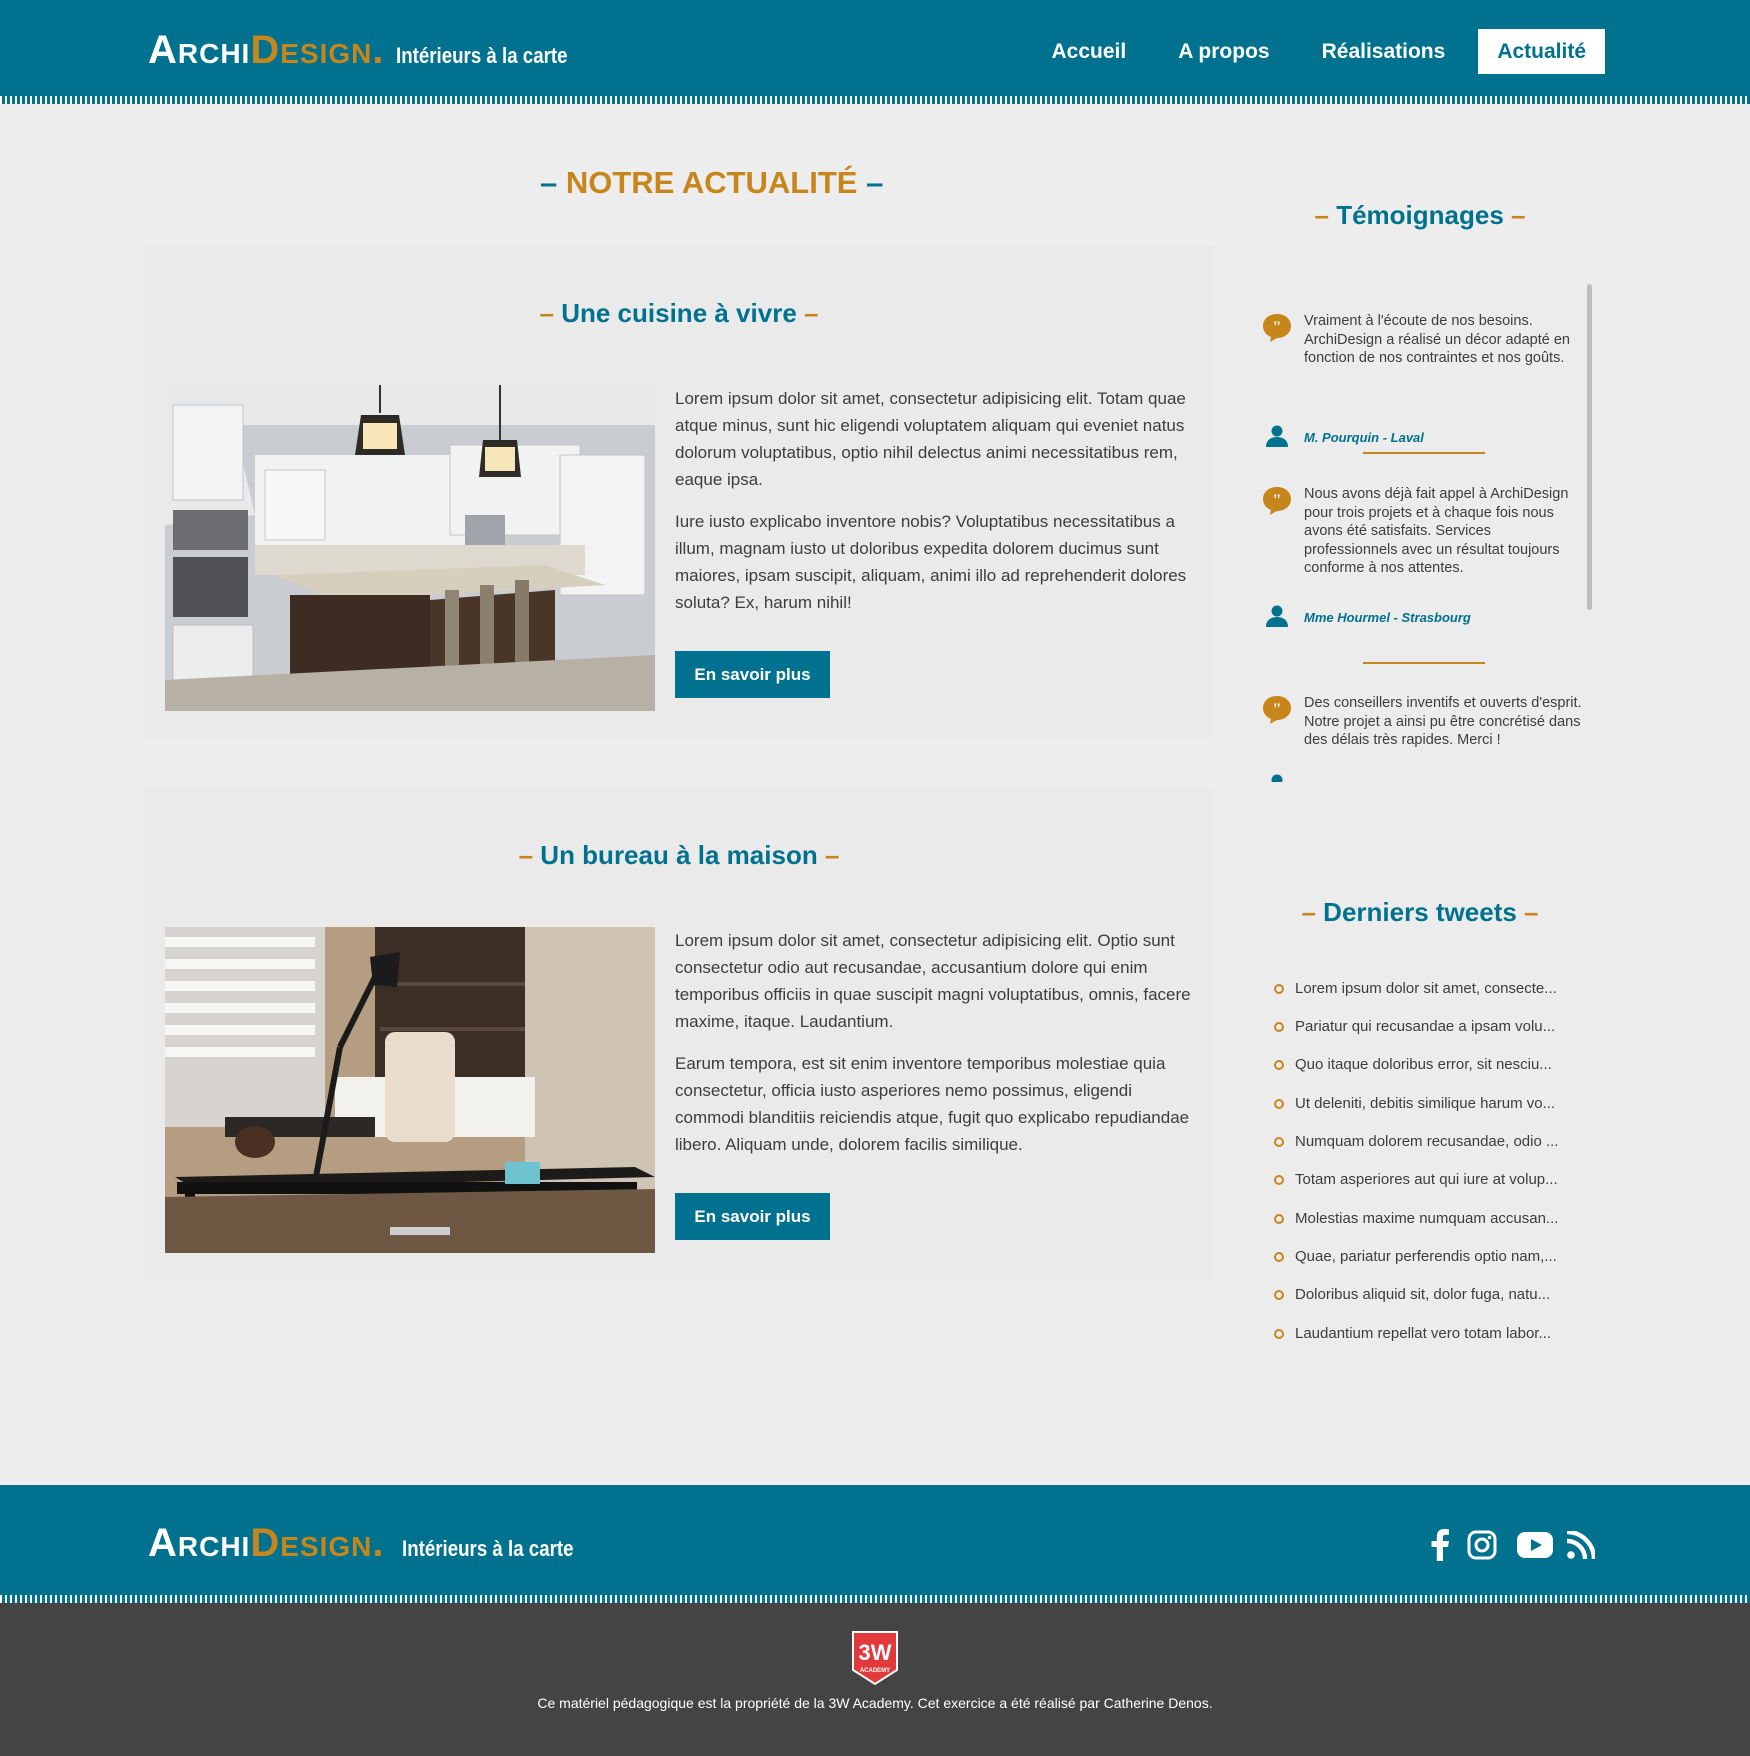 This screenshot has height=1756, width=1750. I want to click on article-title: – Un bureau à la maison –, so click(679, 855).